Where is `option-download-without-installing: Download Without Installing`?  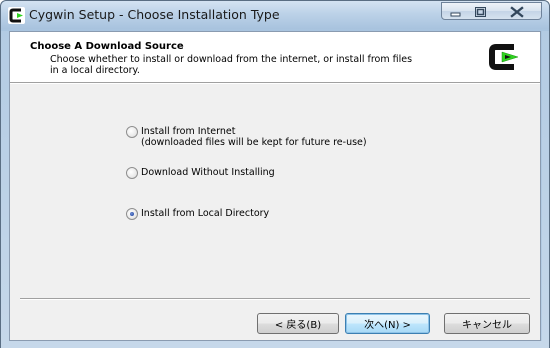
option-download-without-installing: Download Without Installing is located at coordinates (200, 173).